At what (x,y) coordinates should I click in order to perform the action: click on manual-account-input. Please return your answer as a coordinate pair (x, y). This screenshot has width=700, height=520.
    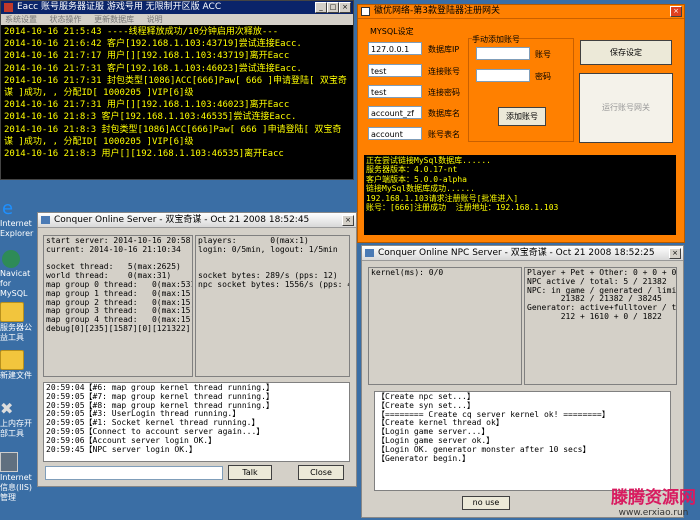
    Looking at the image, I should click on (503, 53).